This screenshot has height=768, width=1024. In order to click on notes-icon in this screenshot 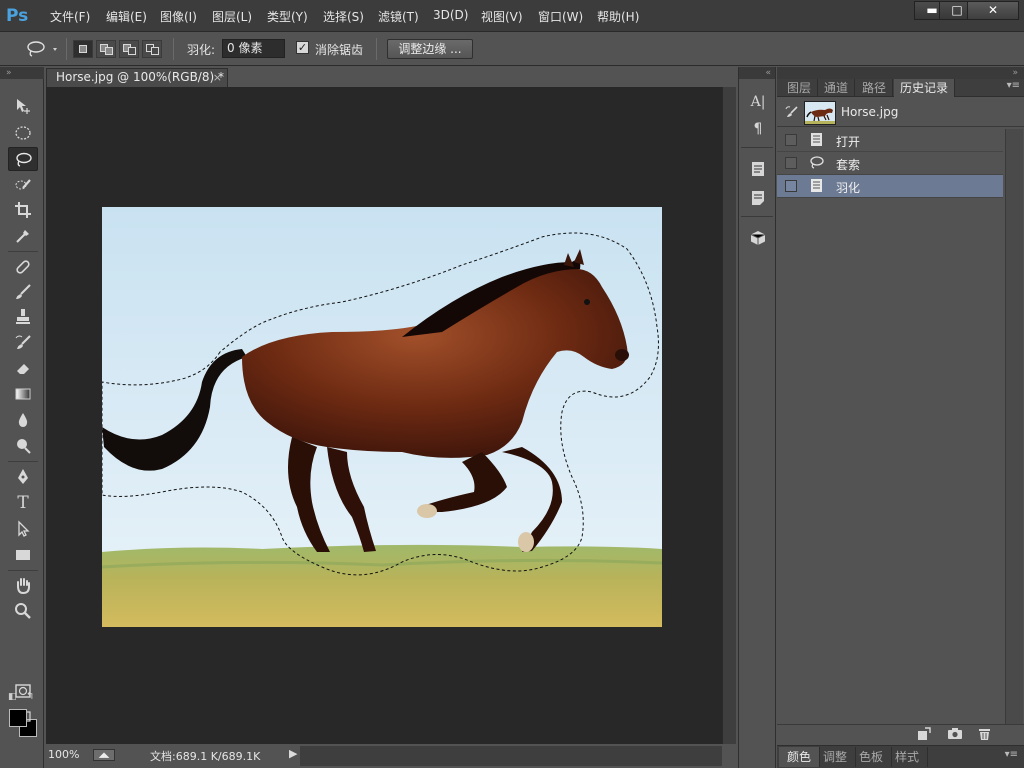, I will do `click(758, 169)`.